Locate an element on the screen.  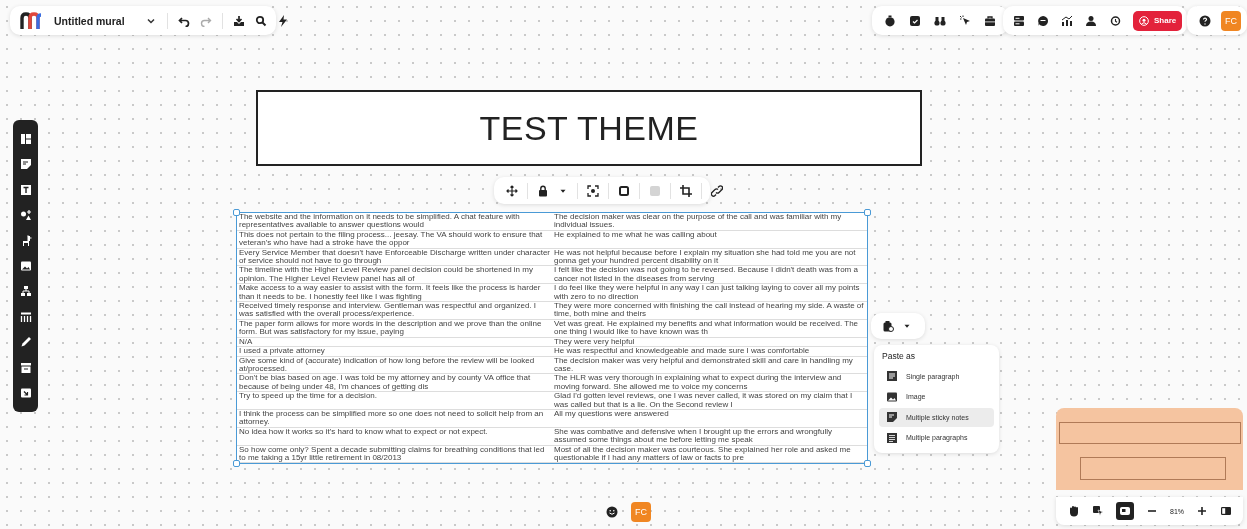
table-cell-text: All my questions were answered is located at coordinates (611, 414).